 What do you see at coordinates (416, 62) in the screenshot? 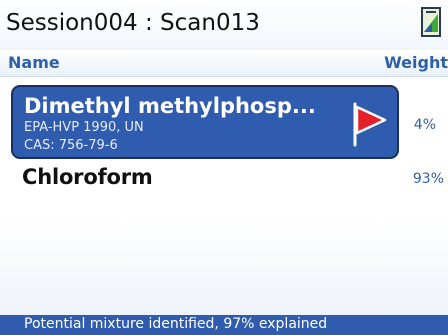
I see `column-weight-header: Weight` at bounding box center [416, 62].